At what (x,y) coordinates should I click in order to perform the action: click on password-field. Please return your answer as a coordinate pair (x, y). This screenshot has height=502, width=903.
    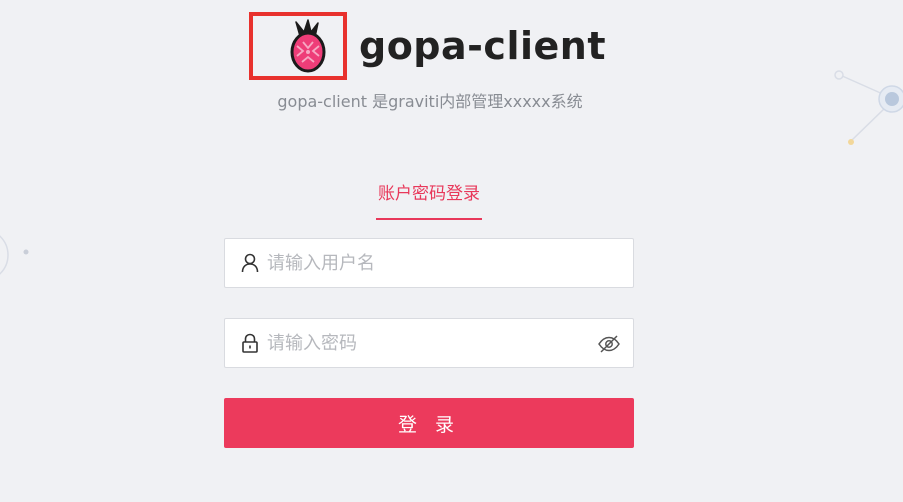
    Looking at the image, I should click on (429, 343).